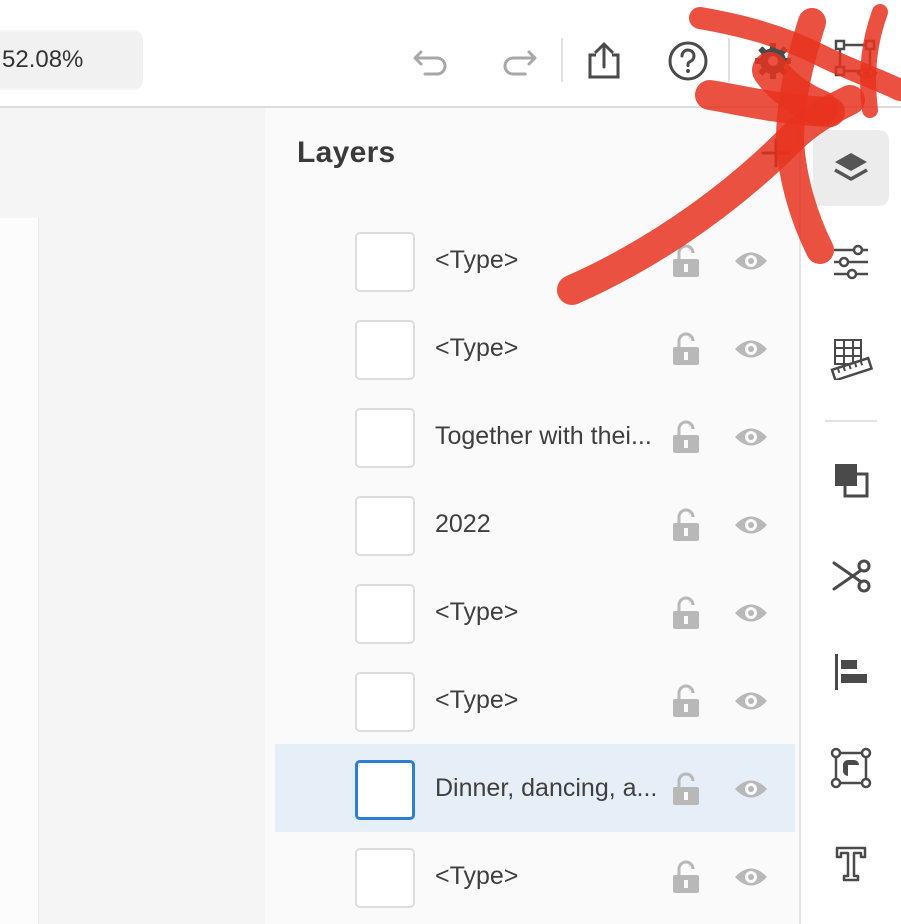  What do you see at coordinates (71, 60) in the screenshot?
I see `zoom-level-field: 52.08%` at bounding box center [71, 60].